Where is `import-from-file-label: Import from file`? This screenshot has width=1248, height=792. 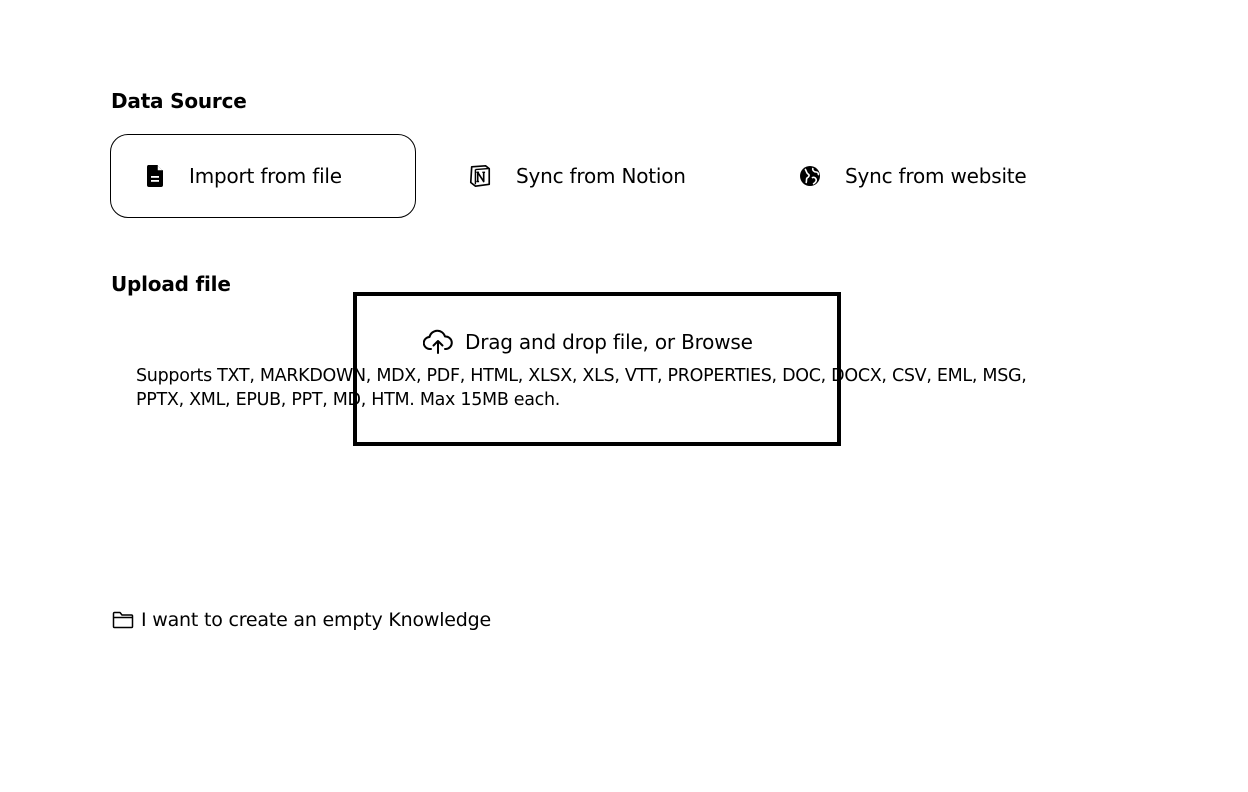
import-from-file-label: Import from file is located at coordinates (265, 176).